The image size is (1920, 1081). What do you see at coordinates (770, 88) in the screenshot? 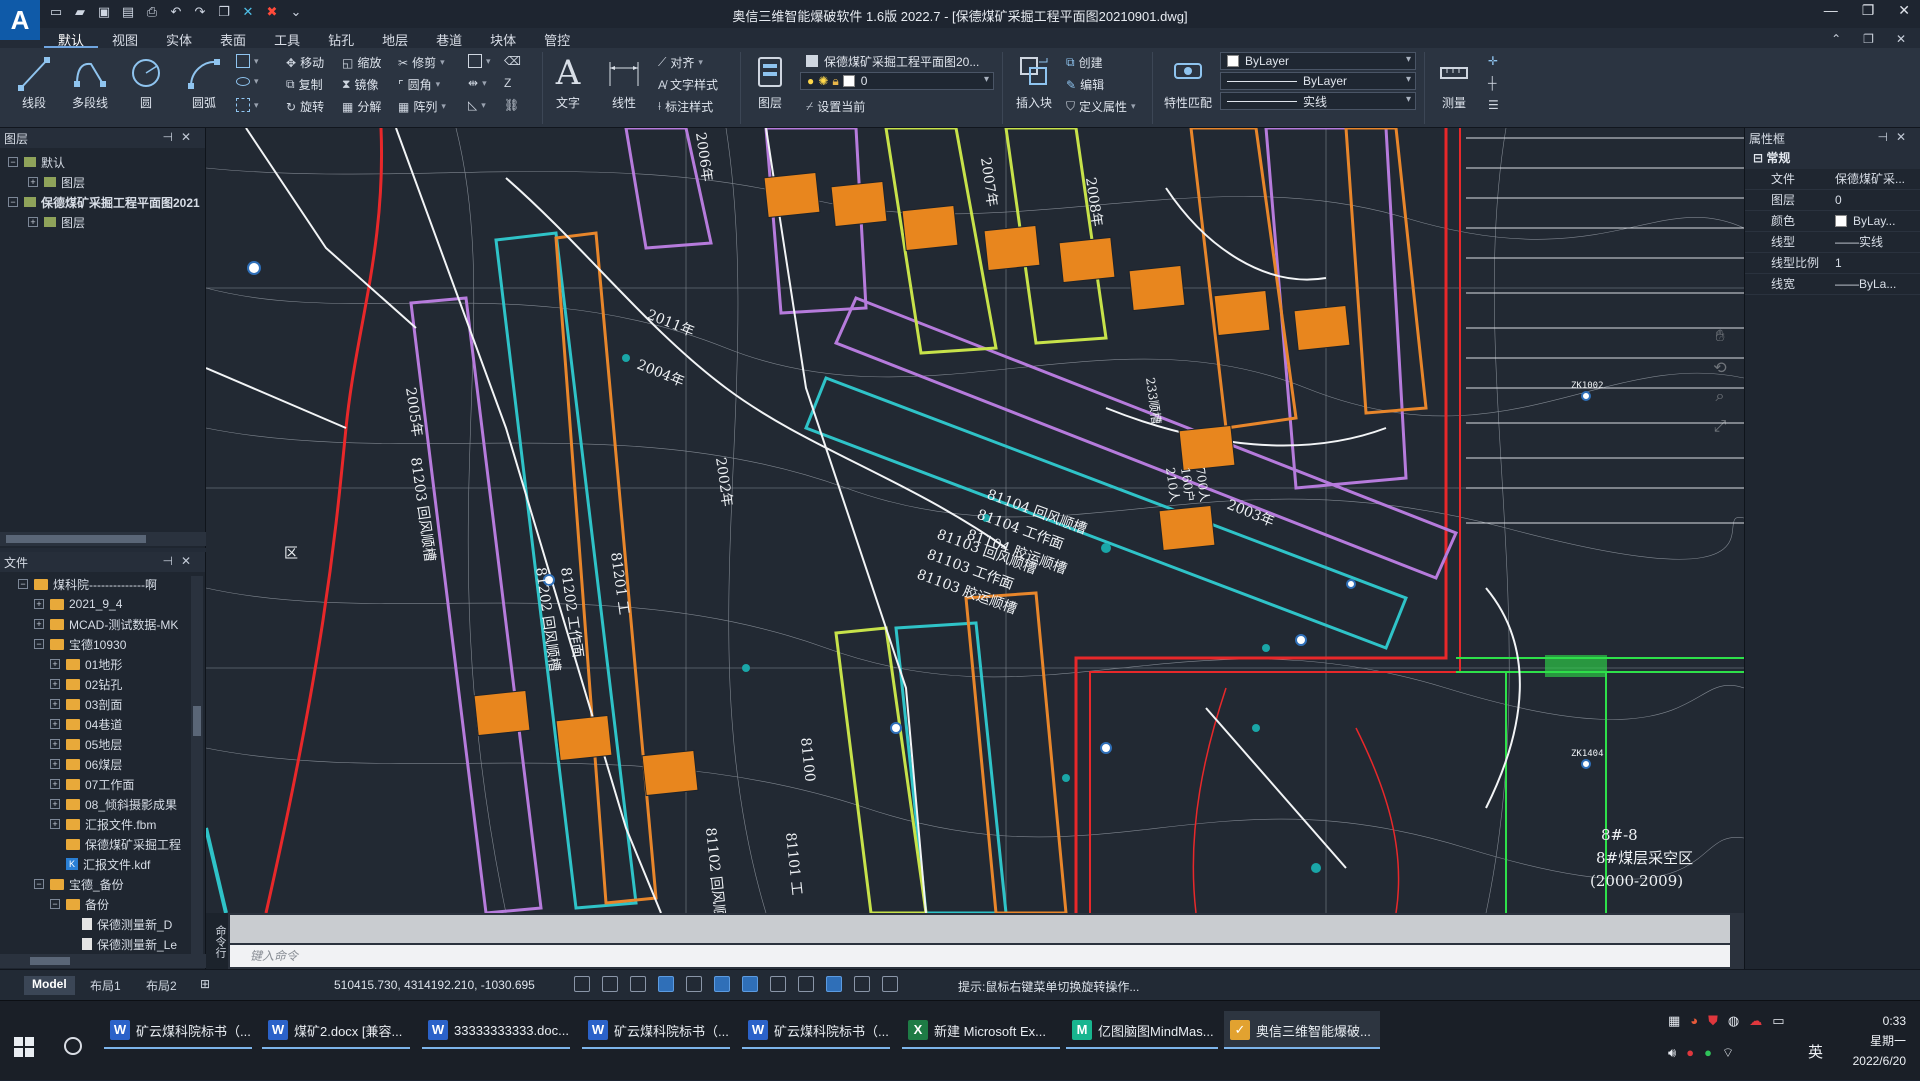
I see `layer-button: 图层` at bounding box center [770, 88].